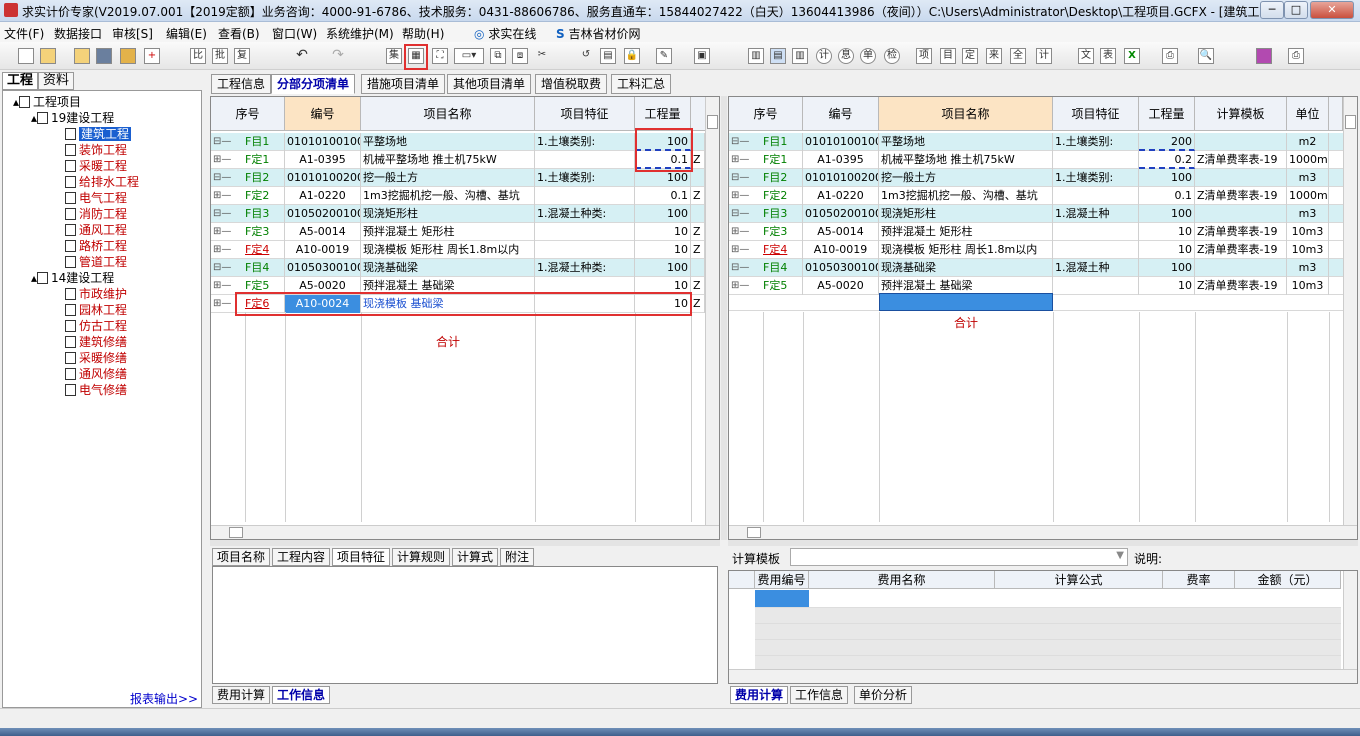  What do you see at coordinates (994, 56) in the screenshot?
I see `source-letter-icon: 来` at bounding box center [994, 56].